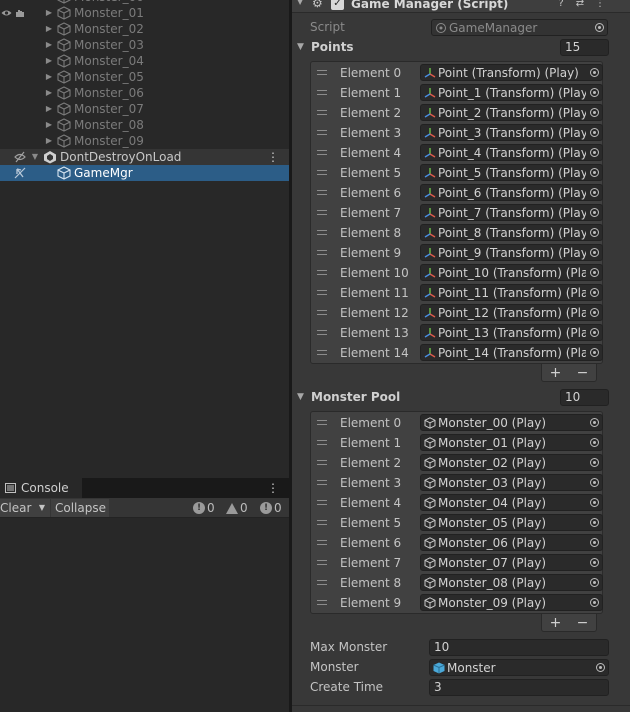 The width and height of the screenshot is (630, 712). Describe the element at coordinates (511, 522) in the screenshot. I see `monster-pool-element-object-field: Monster_05 (Play)` at that location.